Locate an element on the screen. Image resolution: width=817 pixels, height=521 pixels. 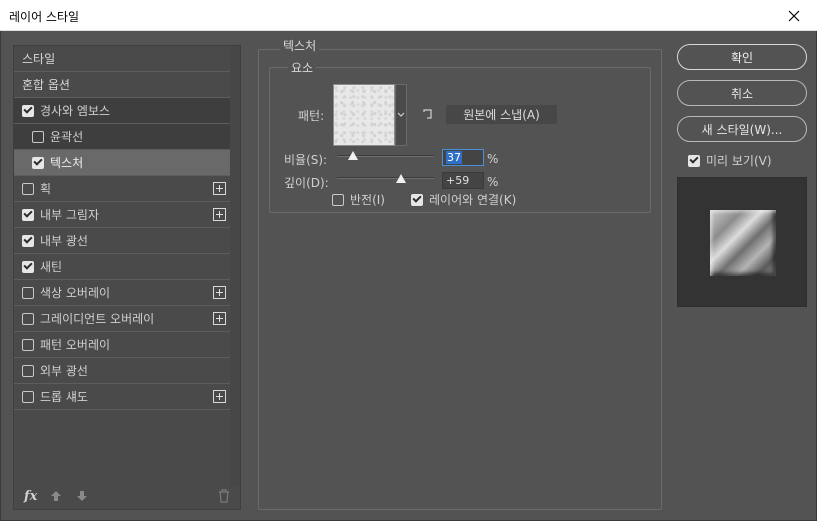
invert-label: 반전(I) is located at coordinates (367, 200).